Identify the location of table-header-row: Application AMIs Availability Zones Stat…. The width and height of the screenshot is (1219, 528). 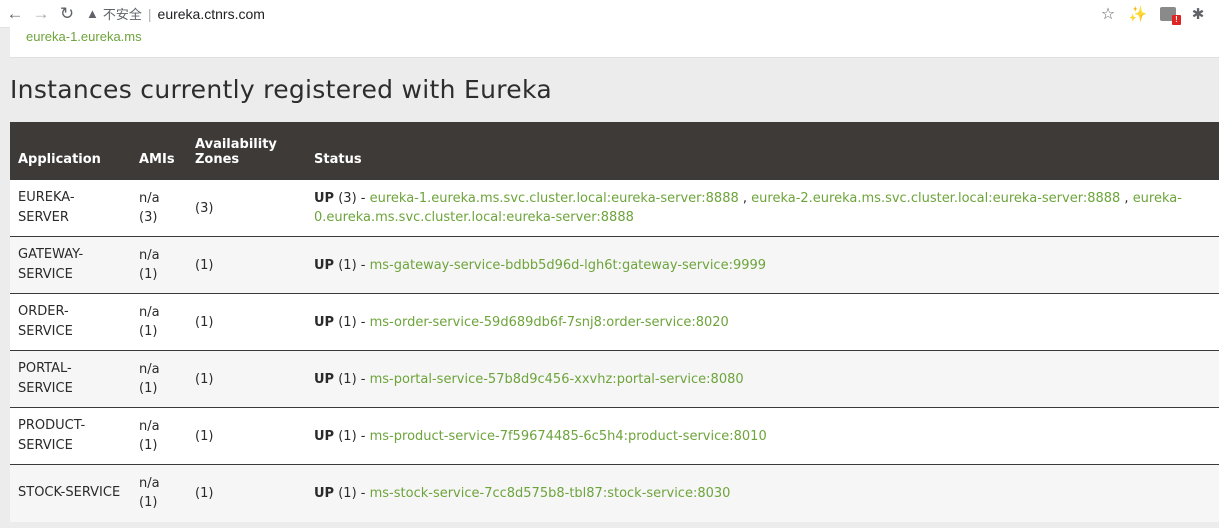
(614, 151).